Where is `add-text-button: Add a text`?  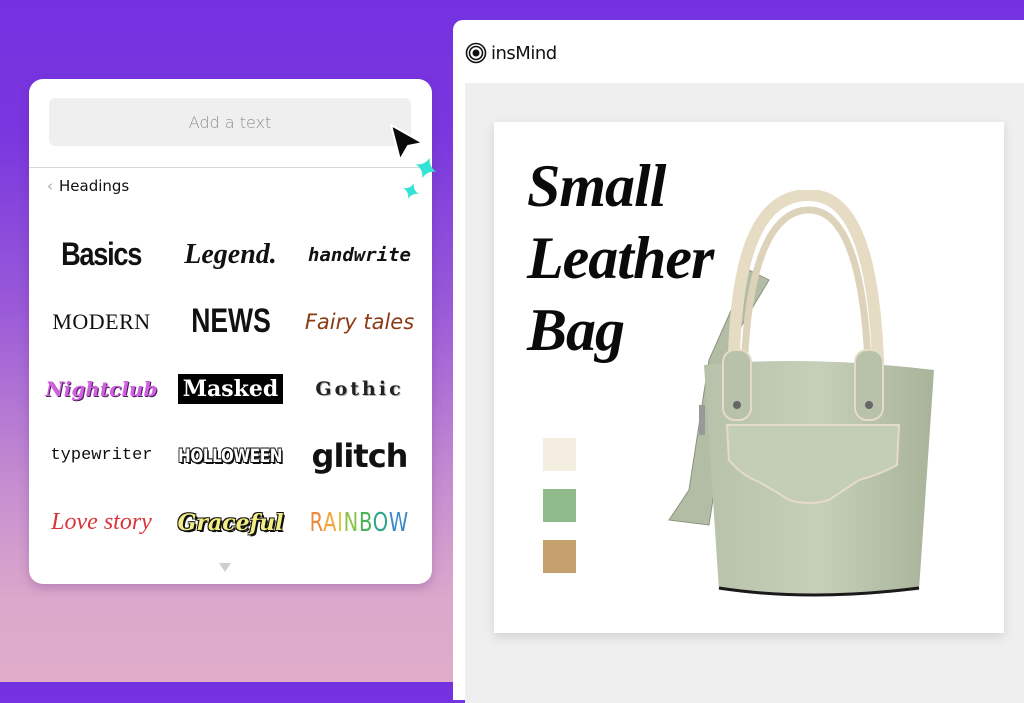
add-text-button: Add a text is located at coordinates (230, 122).